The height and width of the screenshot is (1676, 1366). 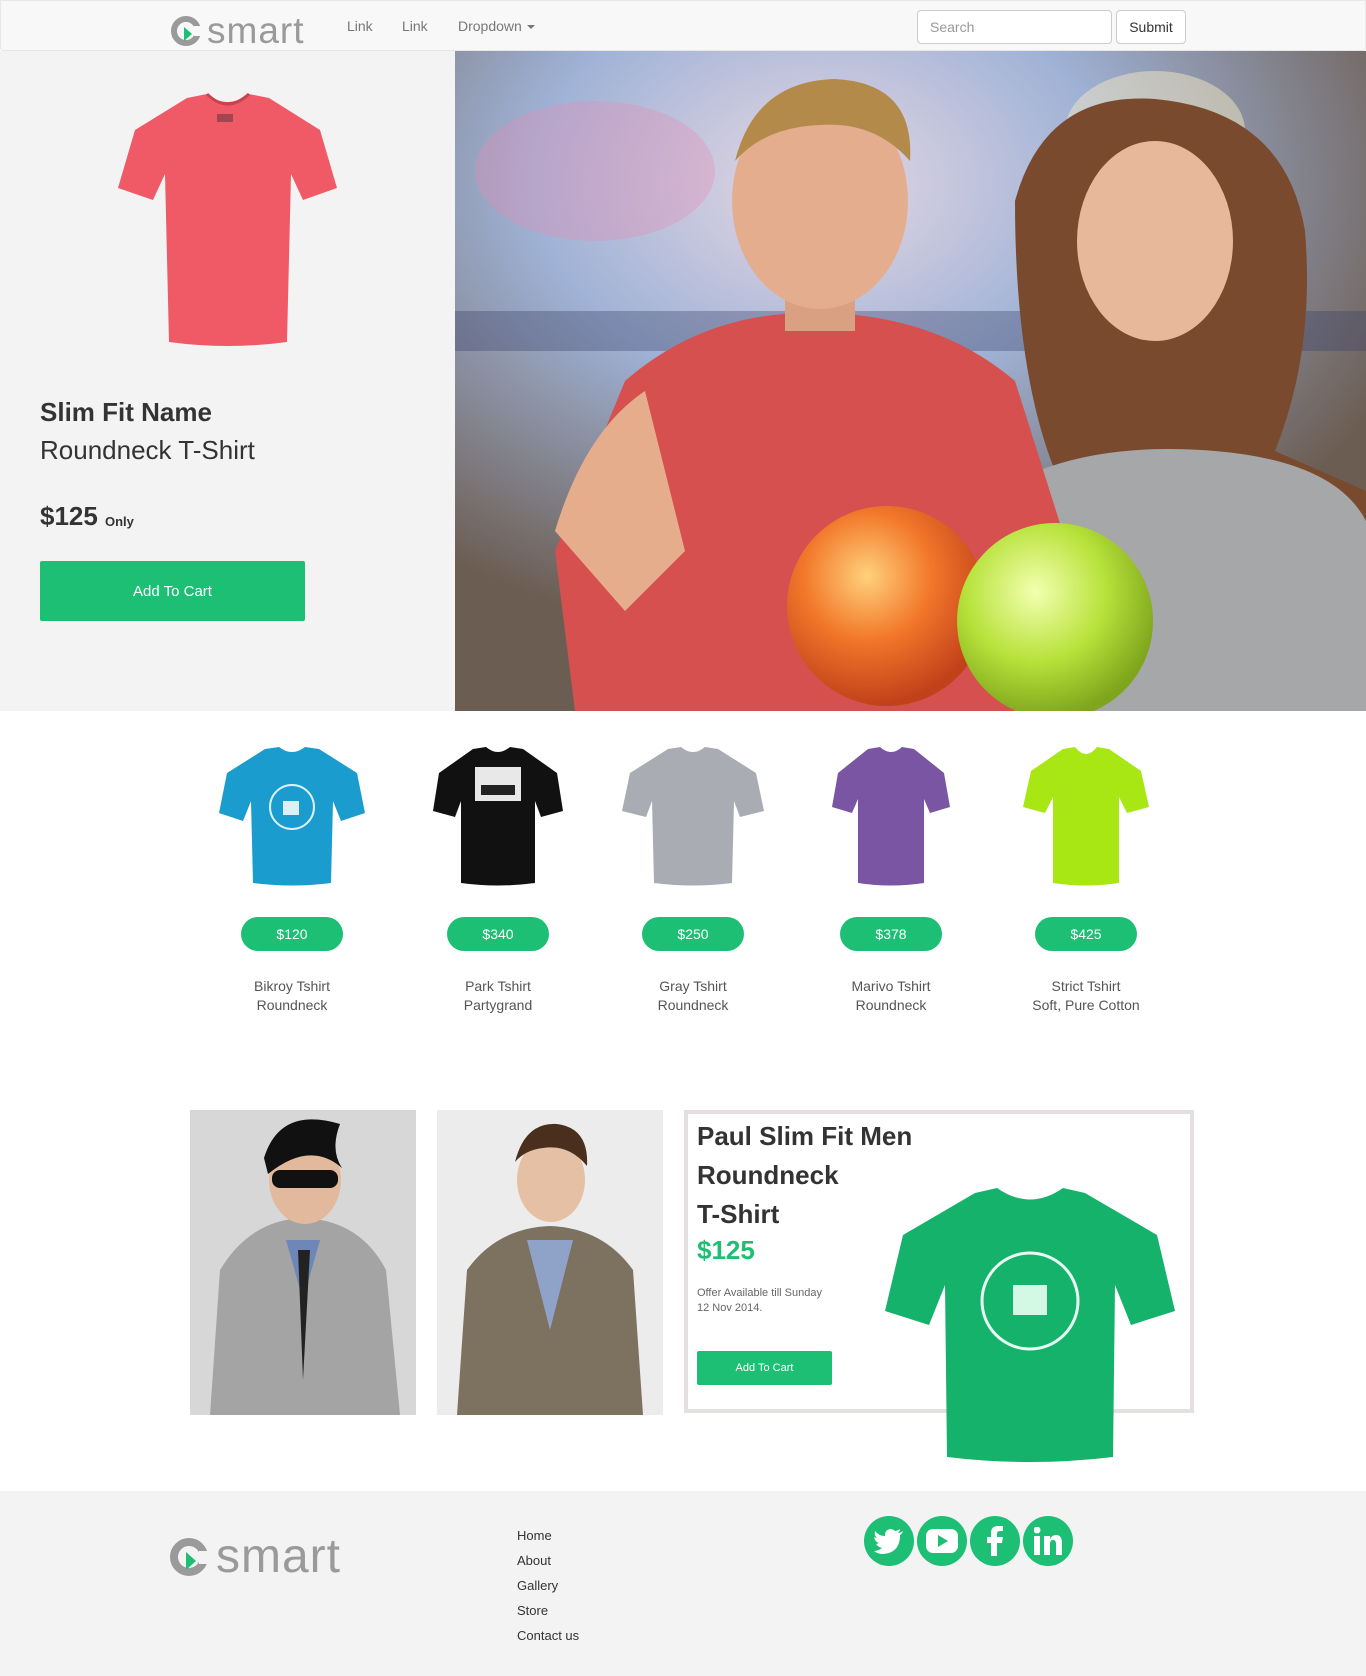 I want to click on nav-link-2: Link, so click(x=415, y=26).